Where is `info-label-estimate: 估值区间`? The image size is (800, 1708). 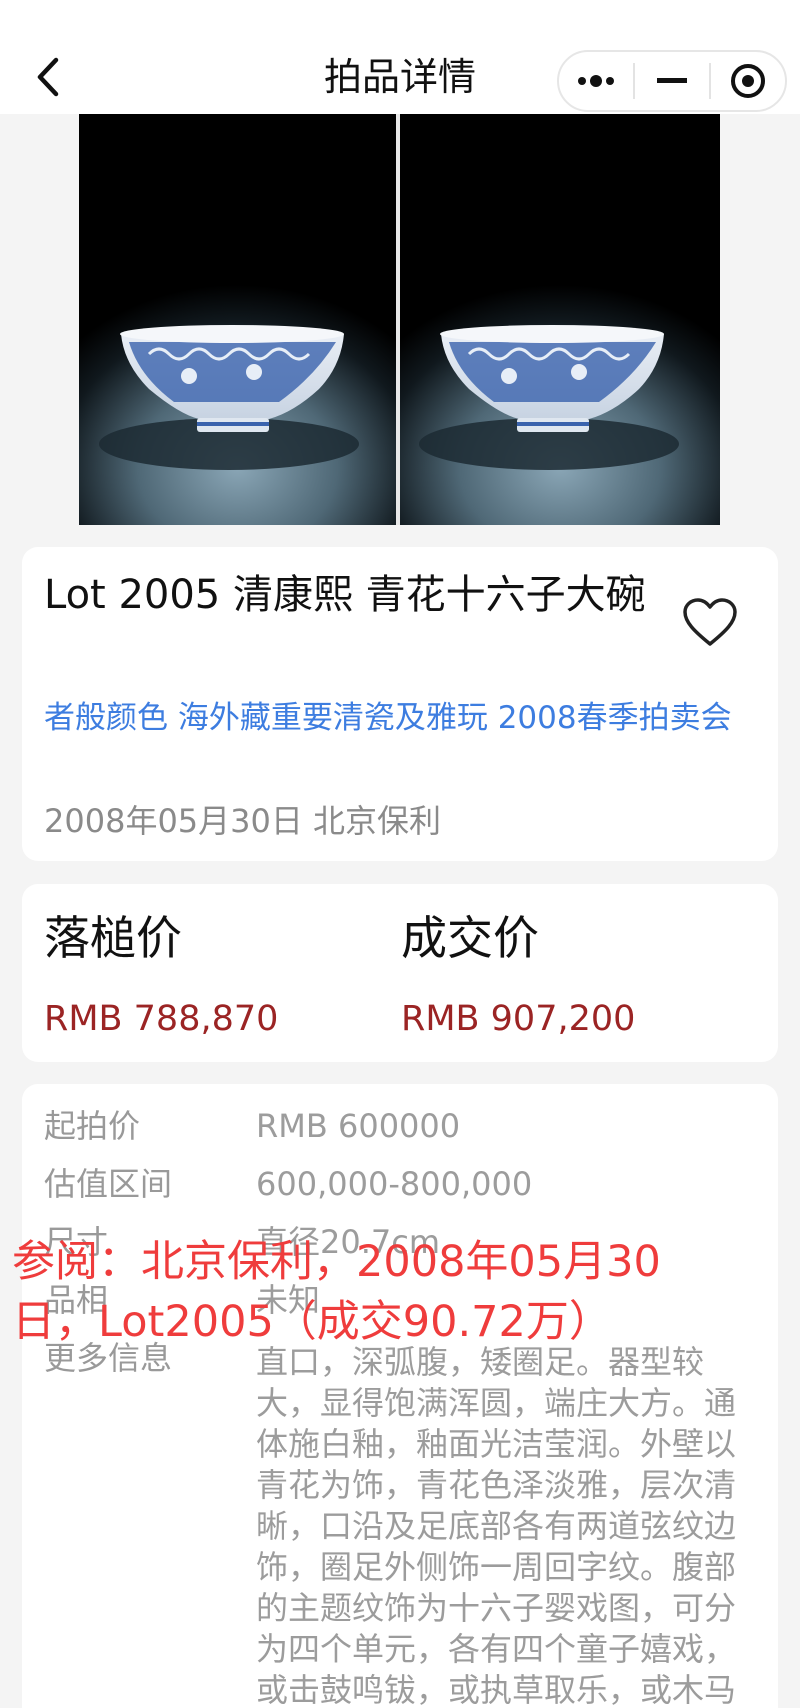
info-label-estimate: 估值区间 is located at coordinates (108, 1184).